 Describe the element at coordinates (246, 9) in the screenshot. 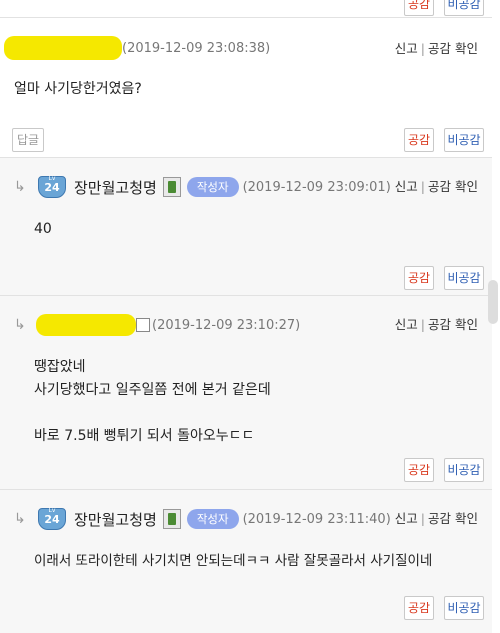

I see `previous-comment-footer: 공감 비공감` at that location.